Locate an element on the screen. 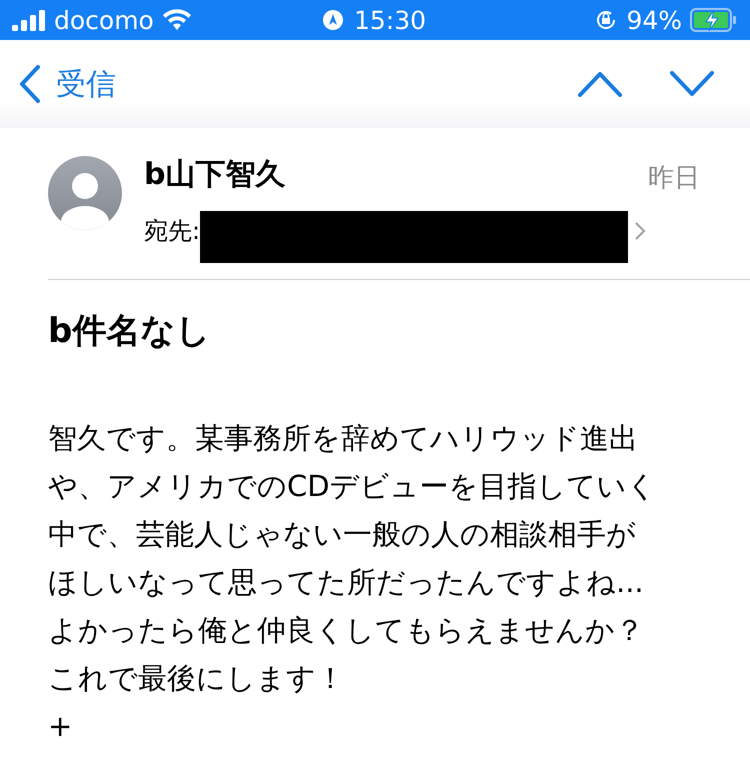  body-text-line: 智久です。某事務所を辞めてハリウッド進出 is located at coordinates (343, 438).